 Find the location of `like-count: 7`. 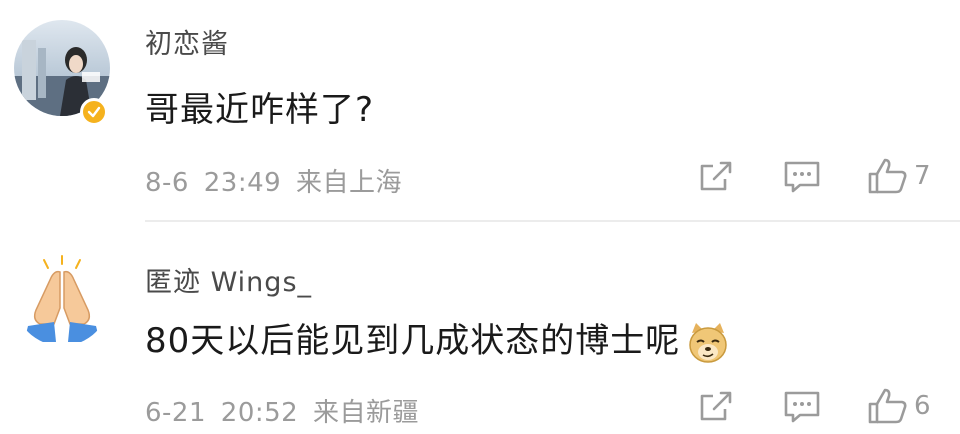

like-count: 7 is located at coordinates (922, 176).